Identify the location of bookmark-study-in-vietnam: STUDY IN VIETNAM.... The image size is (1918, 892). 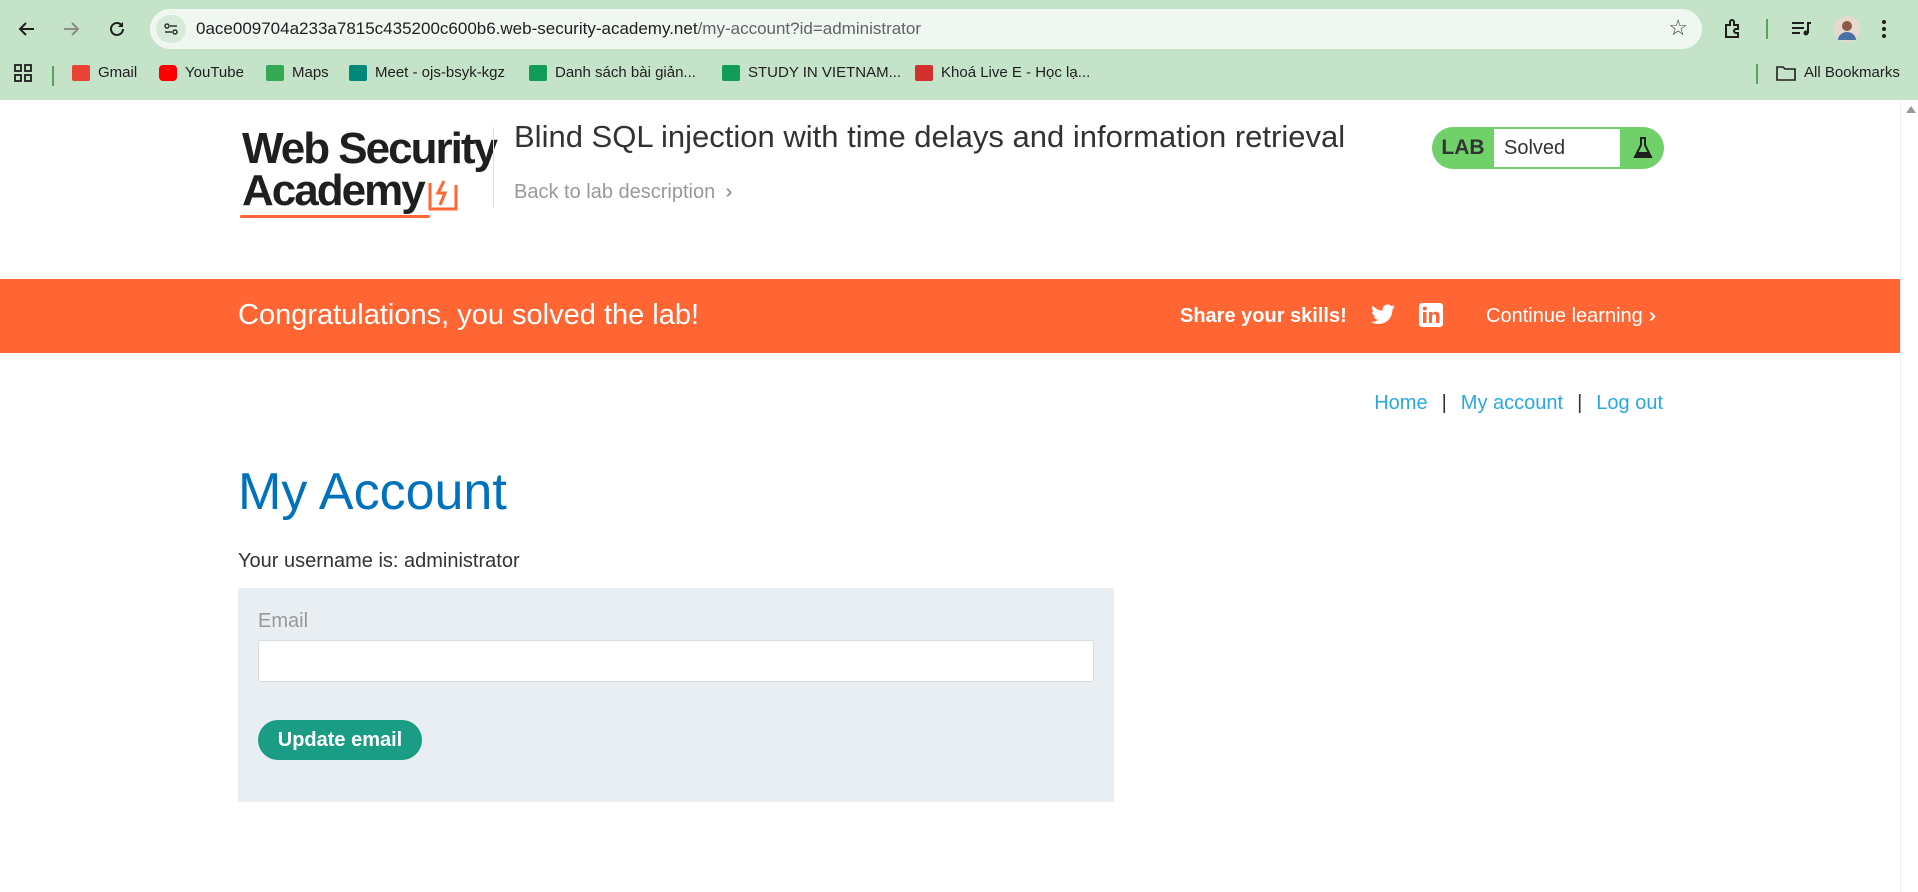
(811, 72).